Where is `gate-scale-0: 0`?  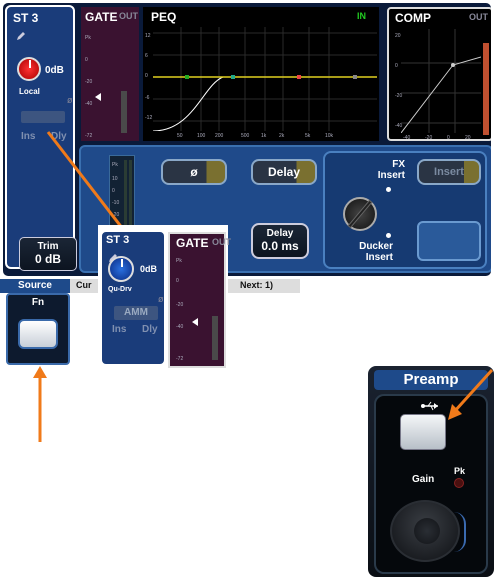 gate-scale-0: 0 is located at coordinates (86, 60).